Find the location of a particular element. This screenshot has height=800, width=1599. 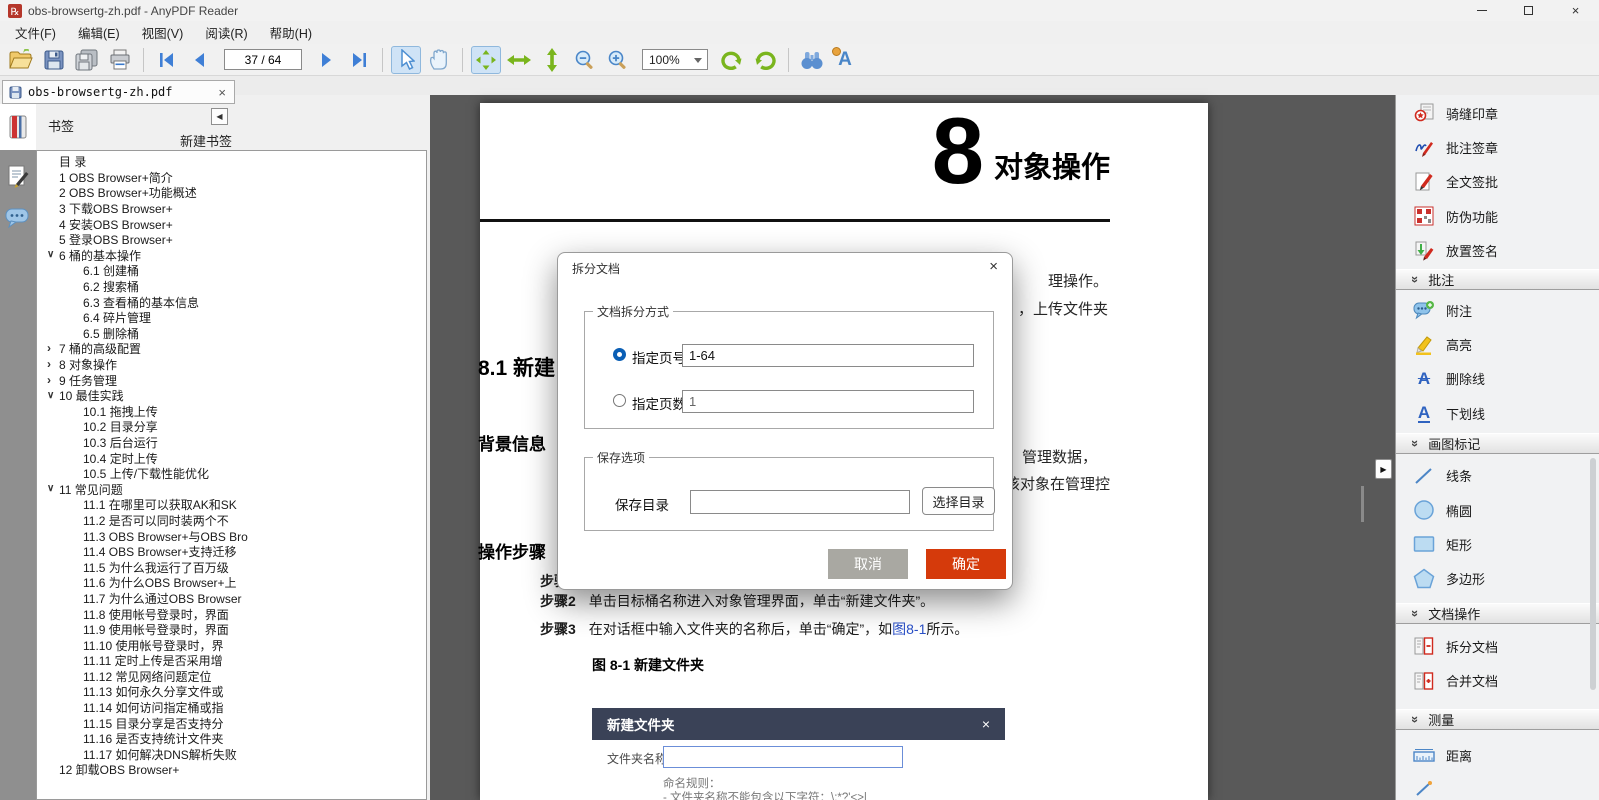

ok-button: 确定 is located at coordinates (966, 564).